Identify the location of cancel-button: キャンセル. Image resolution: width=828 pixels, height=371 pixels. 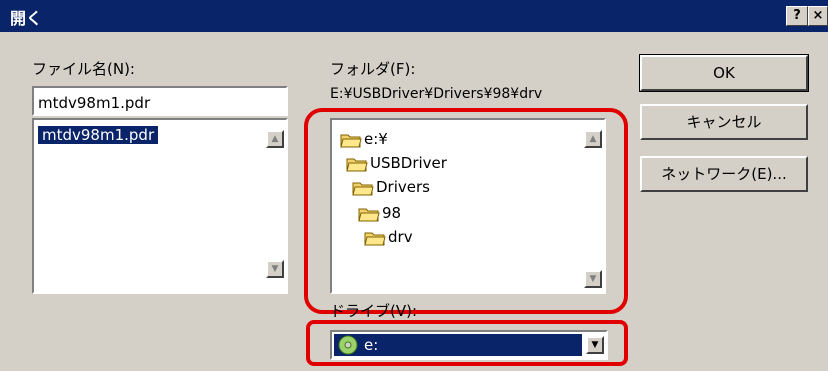
(724, 122).